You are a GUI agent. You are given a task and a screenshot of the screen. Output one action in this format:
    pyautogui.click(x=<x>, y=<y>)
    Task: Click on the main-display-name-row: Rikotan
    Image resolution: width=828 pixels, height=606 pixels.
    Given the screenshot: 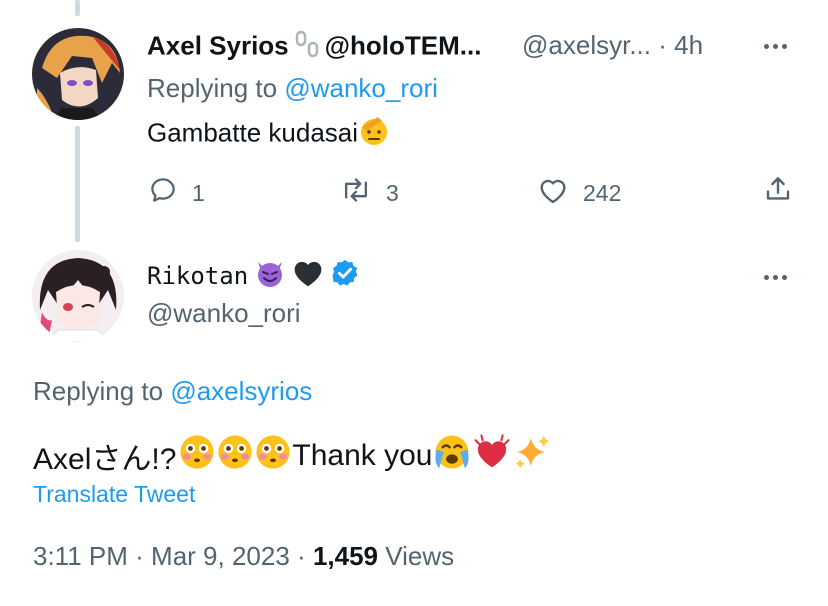 What is the action you would take?
    pyautogui.click(x=253, y=275)
    